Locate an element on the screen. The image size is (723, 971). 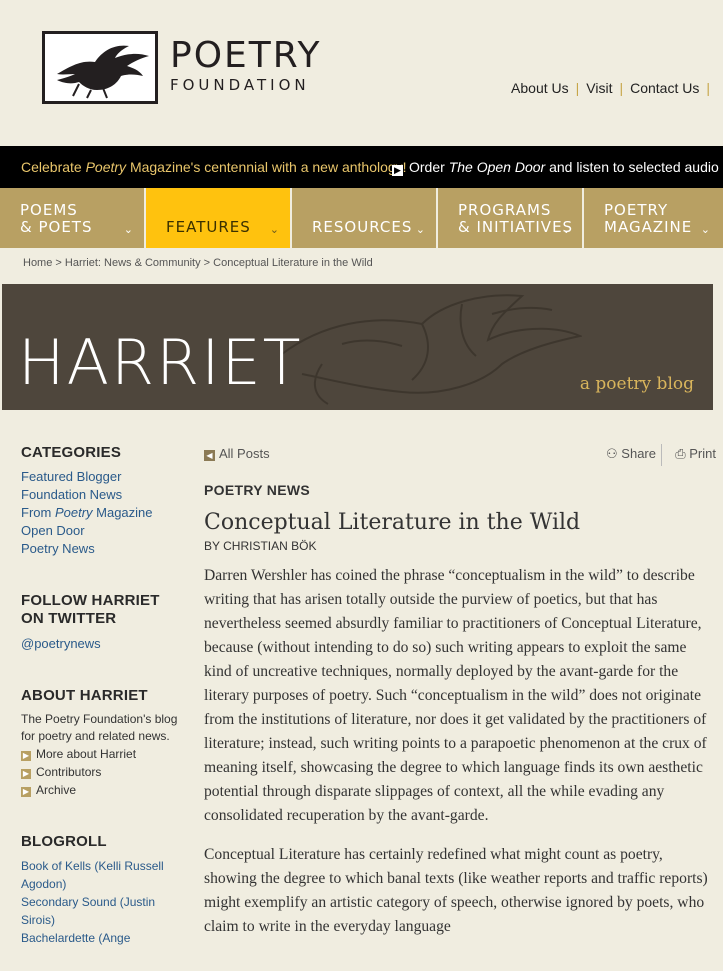
nav-label: FEATURES is located at coordinates (208, 227).